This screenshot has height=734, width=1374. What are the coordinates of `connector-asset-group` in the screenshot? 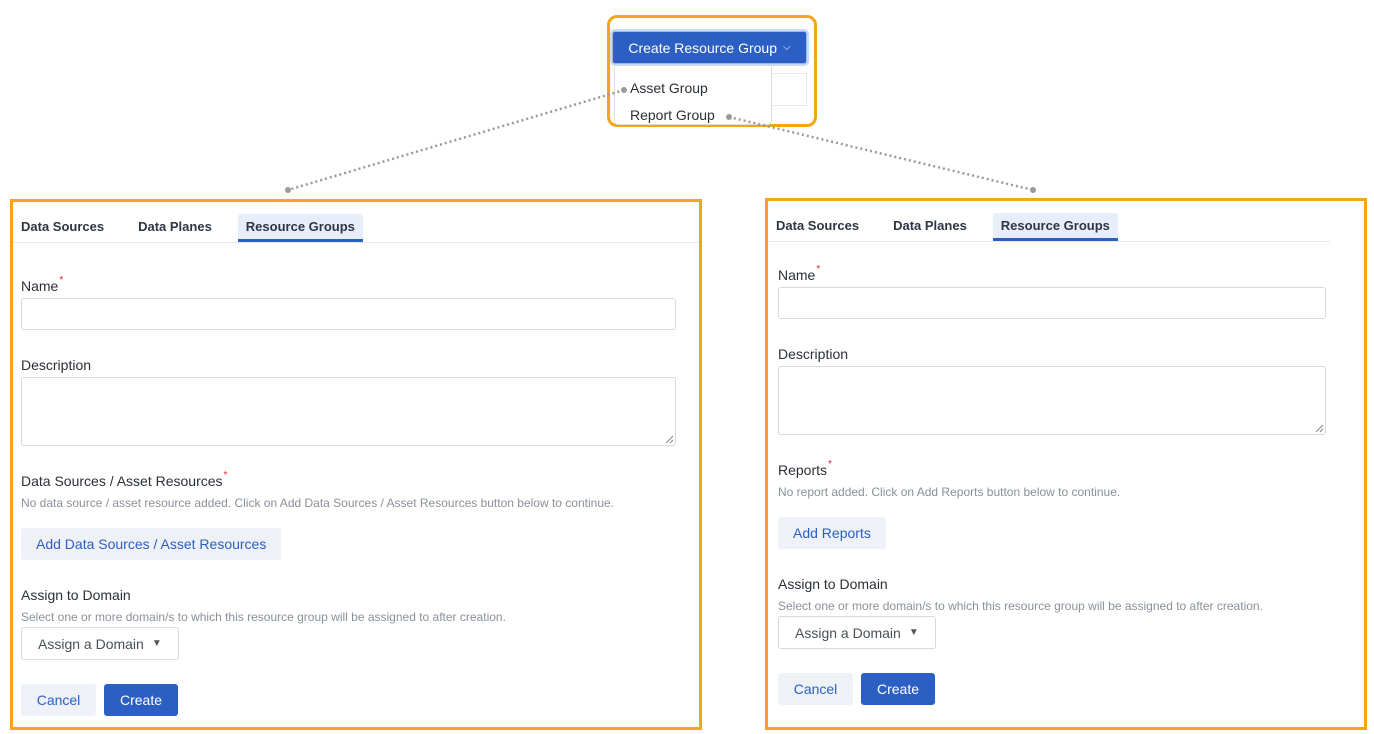 It's located at (456, 140).